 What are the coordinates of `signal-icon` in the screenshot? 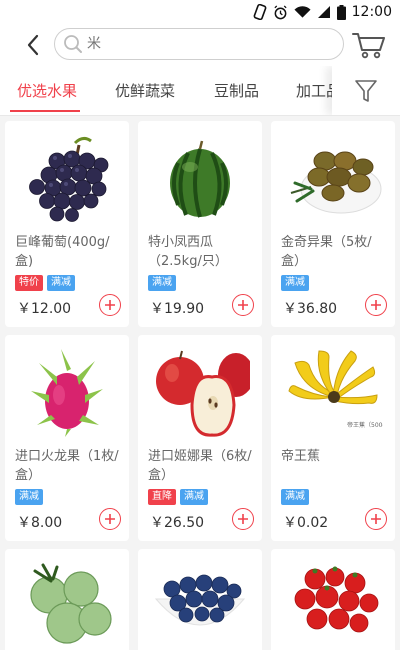 It's located at (323, 12).